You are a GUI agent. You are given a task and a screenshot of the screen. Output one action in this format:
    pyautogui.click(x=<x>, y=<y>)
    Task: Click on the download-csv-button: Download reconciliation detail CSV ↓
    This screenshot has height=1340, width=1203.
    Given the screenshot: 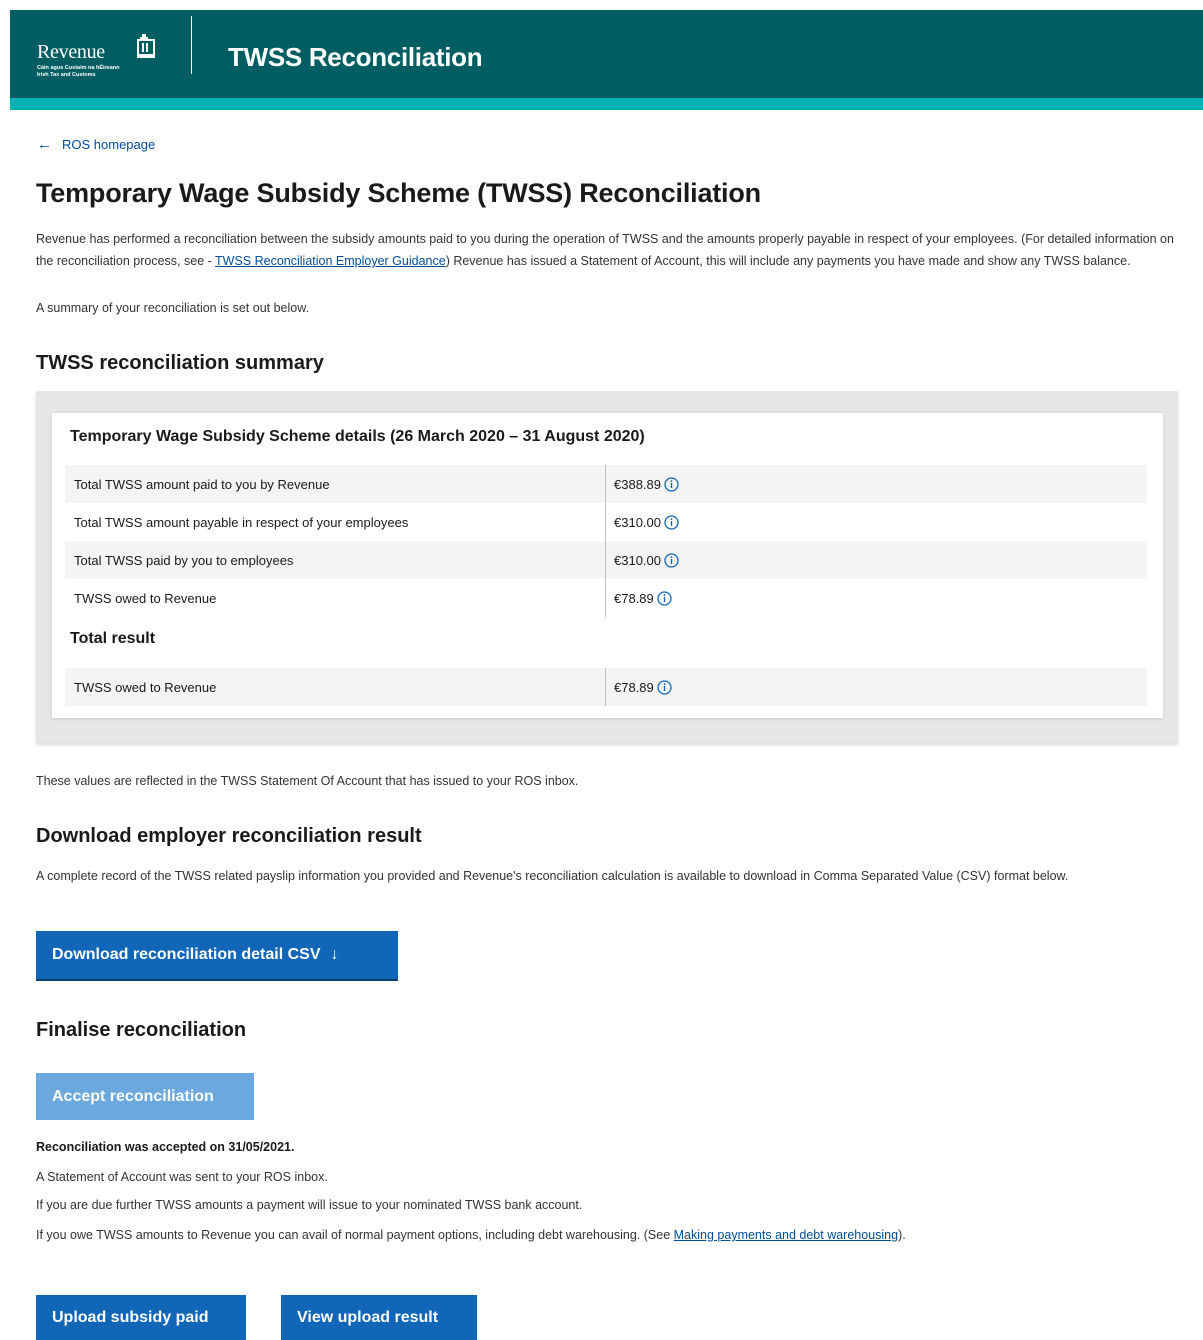 What is the action you would take?
    pyautogui.click(x=217, y=955)
    